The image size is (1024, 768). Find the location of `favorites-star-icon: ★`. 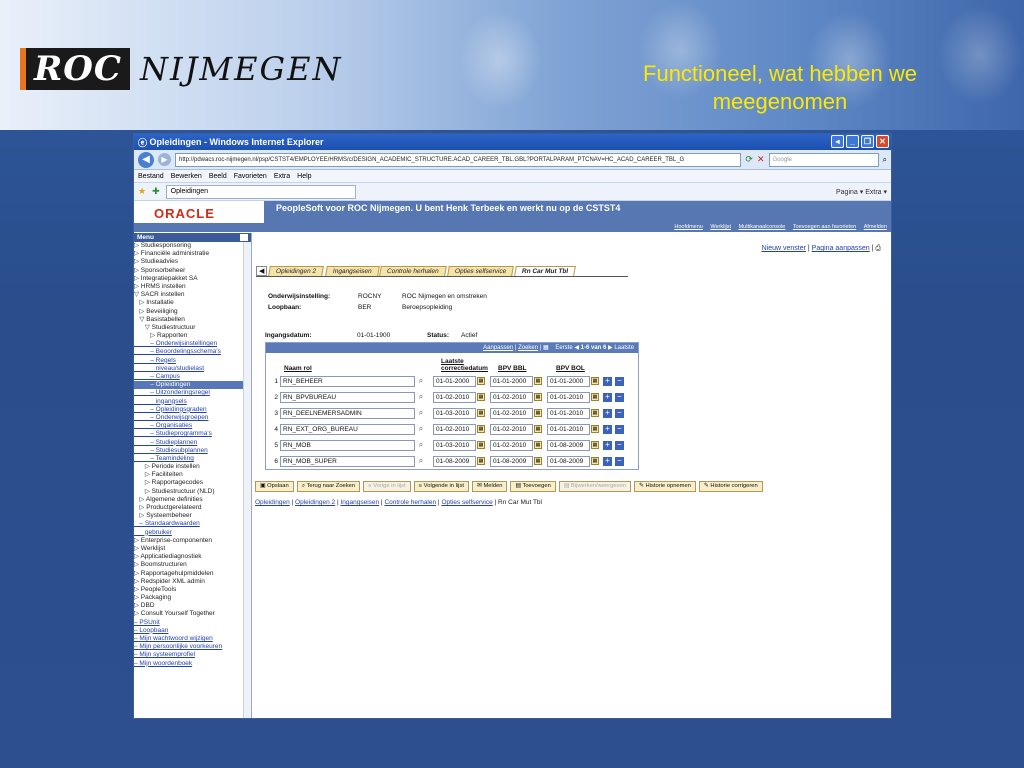

favorites-star-icon: ★ is located at coordinates (142, 191).